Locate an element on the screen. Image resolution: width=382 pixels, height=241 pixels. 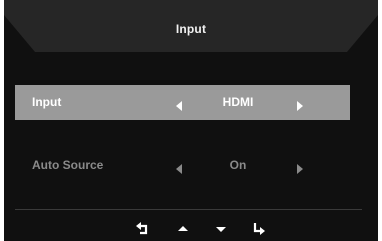
menu-row-input: Input HDMI is located at coordinates (182, 102).